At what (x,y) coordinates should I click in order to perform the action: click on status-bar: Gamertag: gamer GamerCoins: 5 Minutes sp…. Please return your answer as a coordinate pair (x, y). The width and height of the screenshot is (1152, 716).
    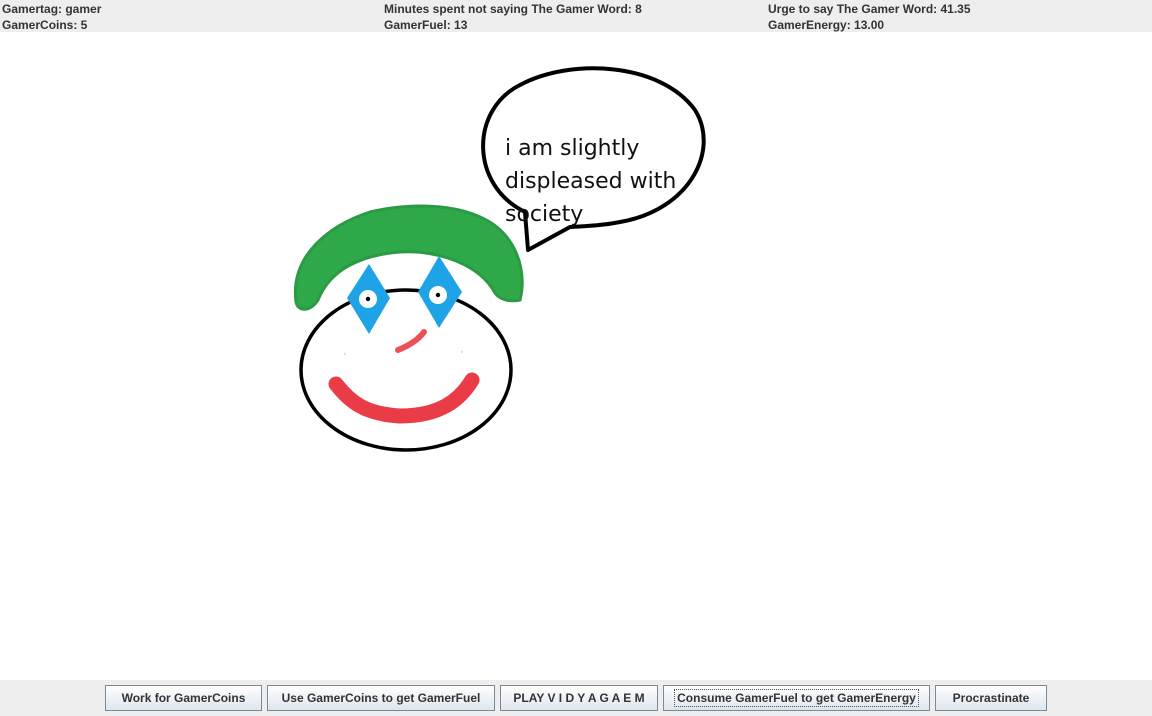
    Looking at the image, I should click on (576, 16).